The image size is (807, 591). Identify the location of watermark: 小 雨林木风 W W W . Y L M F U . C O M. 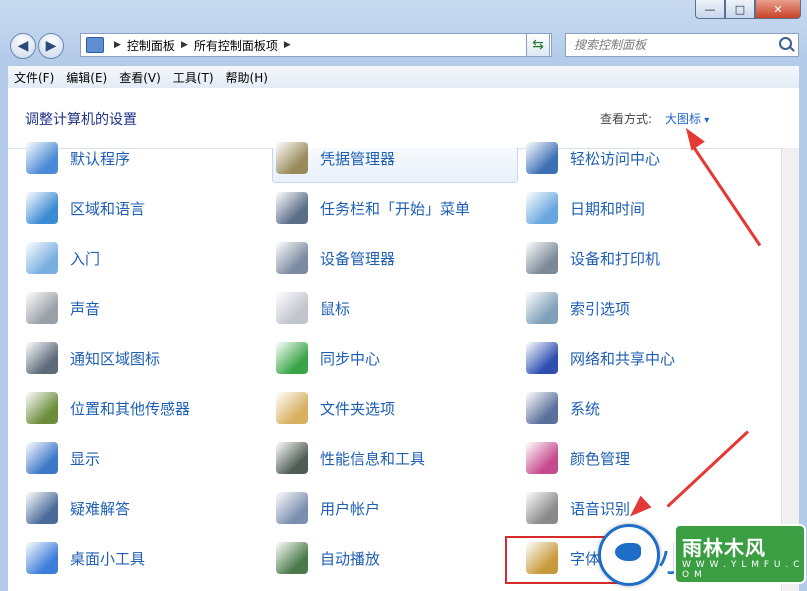
(702, 555).